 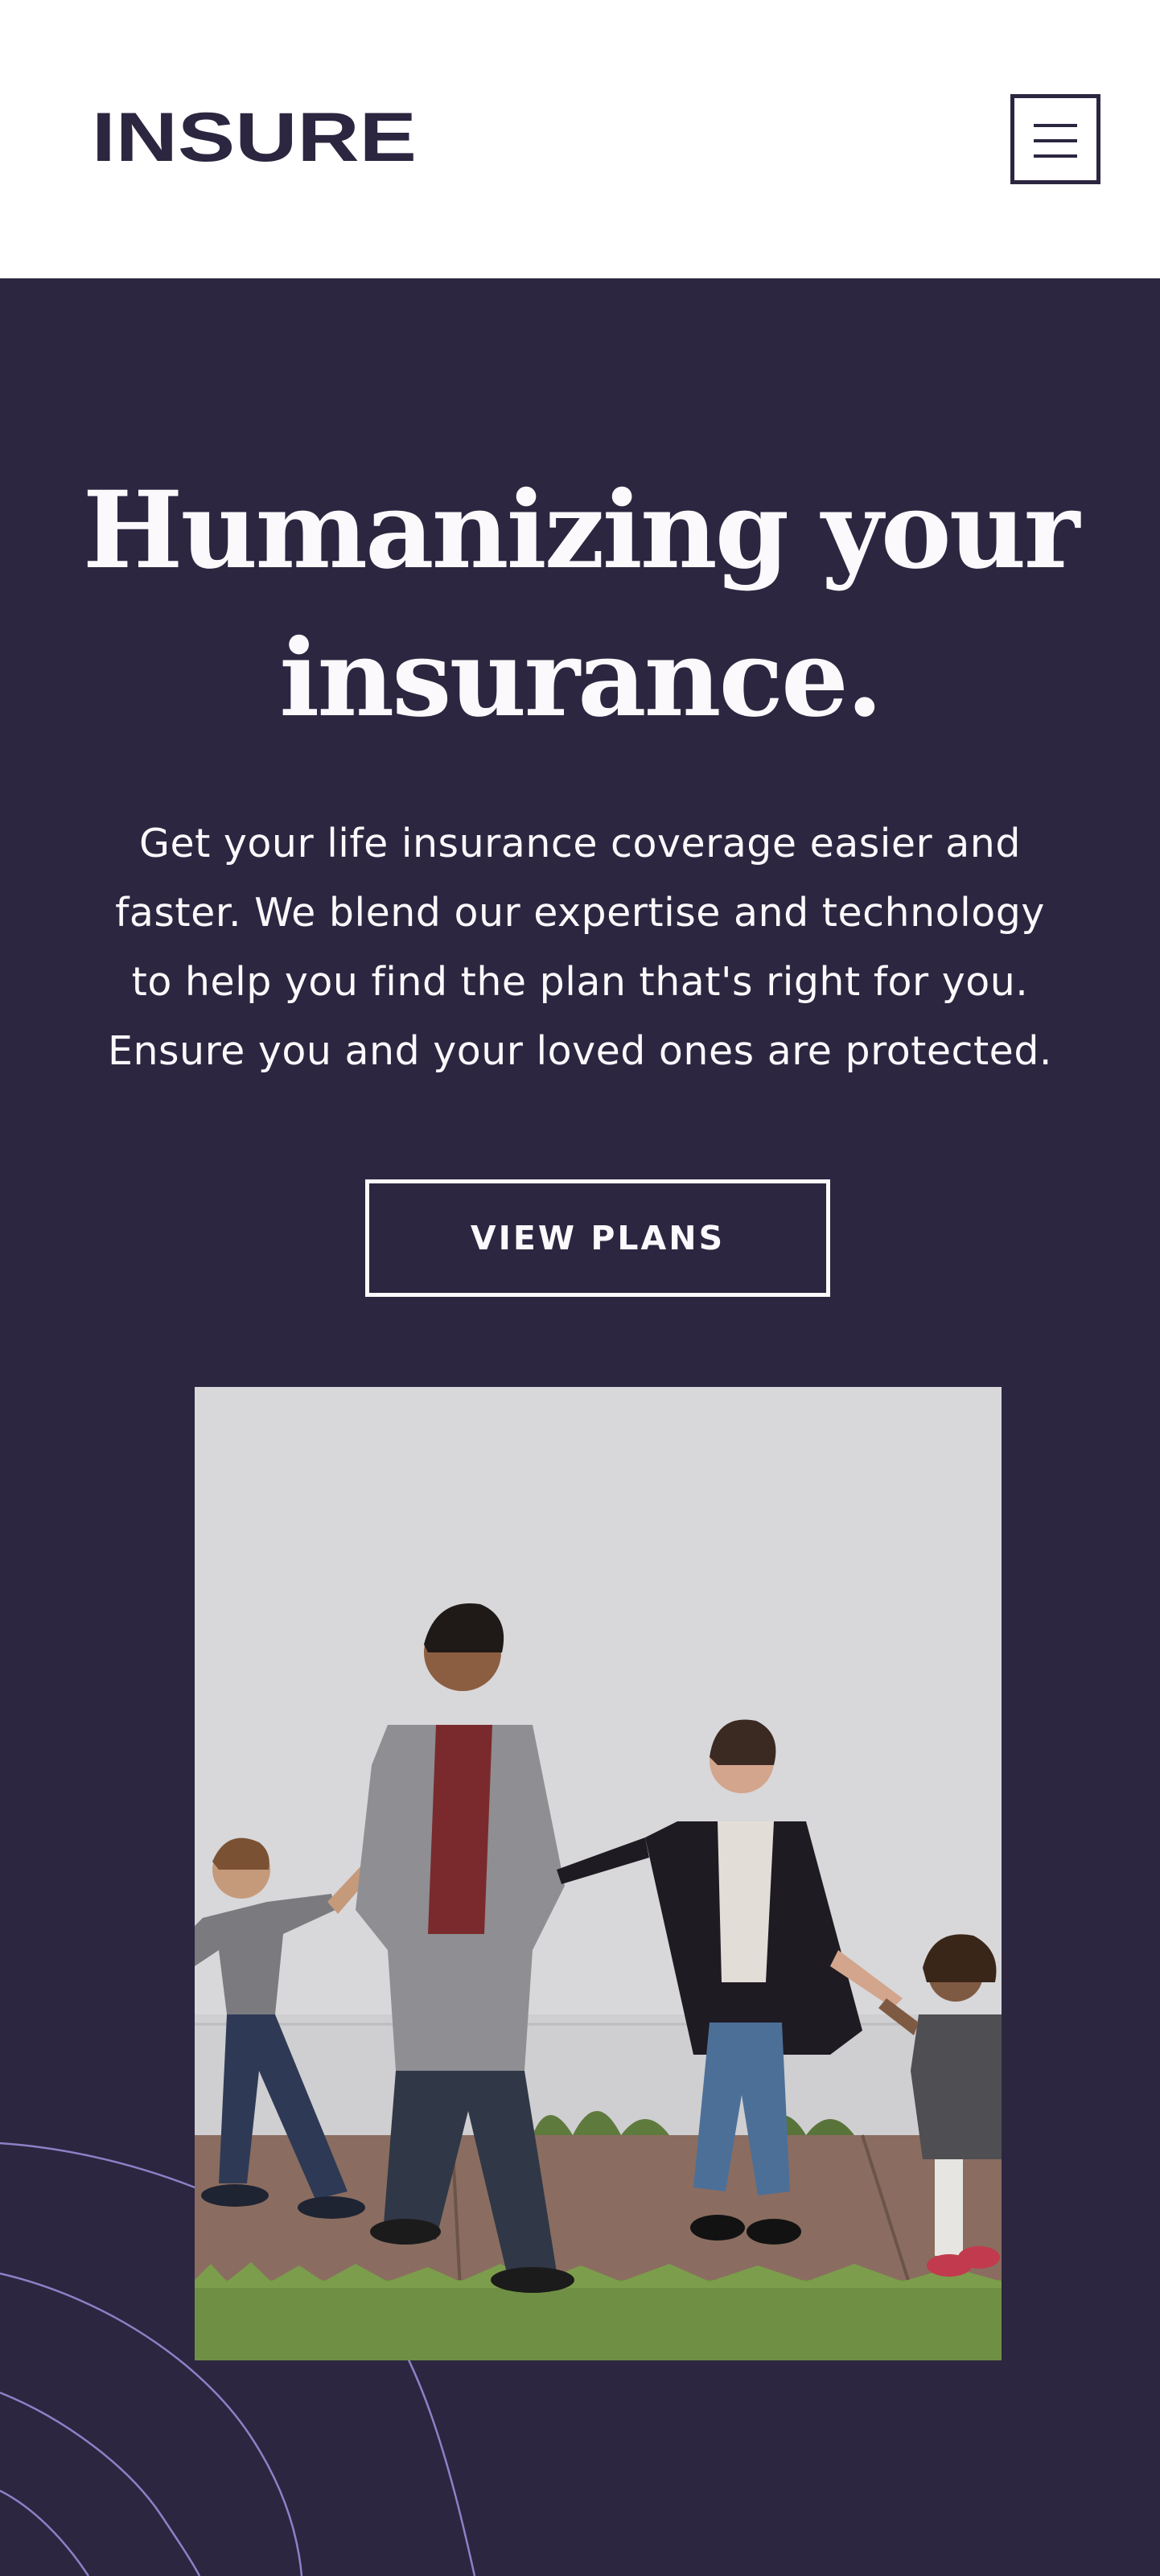 What do you see at coordinates (597, 1238) in the screenshot?
I see `view-plans-button: VIEW PLANS` at bounding box center [597, 1238].